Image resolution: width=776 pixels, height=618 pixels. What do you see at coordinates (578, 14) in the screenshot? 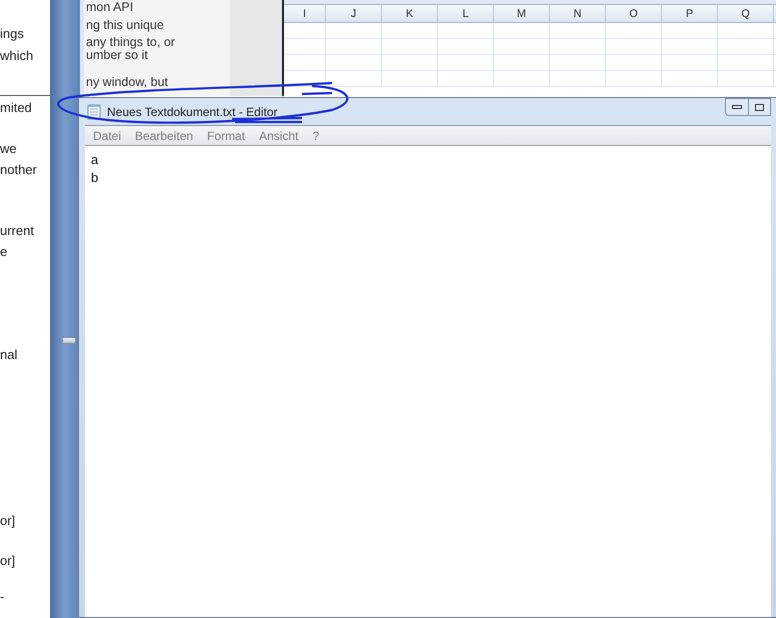
I see `column-header: N` at bounding box center [578, 14].